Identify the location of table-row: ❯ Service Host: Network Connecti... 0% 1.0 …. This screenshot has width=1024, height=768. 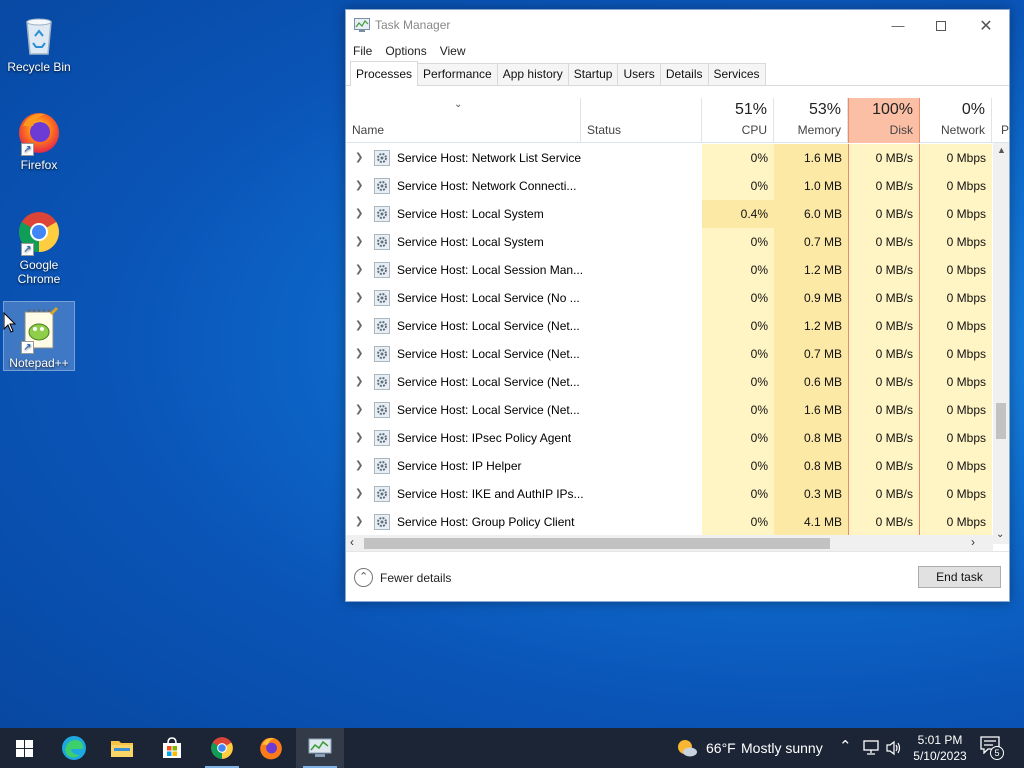
(677, 186).